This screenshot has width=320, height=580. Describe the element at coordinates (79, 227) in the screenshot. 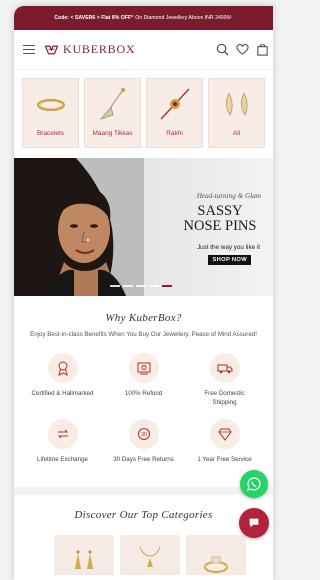

I see `model-image` at that location.